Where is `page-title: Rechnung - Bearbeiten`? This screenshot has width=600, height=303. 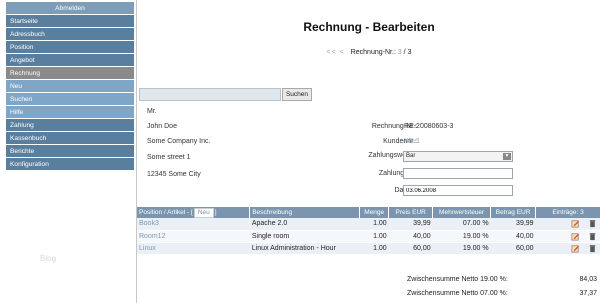
page-title: Rechnung - Bearbeiten is located at coordinates (369, 27).